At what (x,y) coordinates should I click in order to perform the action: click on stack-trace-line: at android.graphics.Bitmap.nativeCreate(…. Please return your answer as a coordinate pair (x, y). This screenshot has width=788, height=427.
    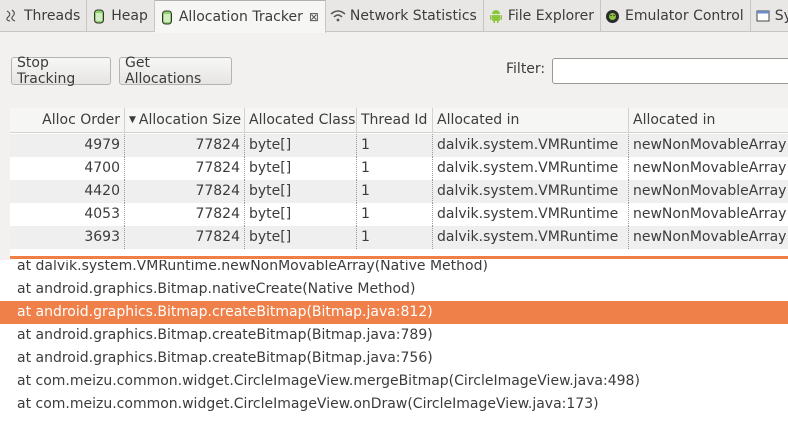
    Looking at the image, I should click on (394, 289).